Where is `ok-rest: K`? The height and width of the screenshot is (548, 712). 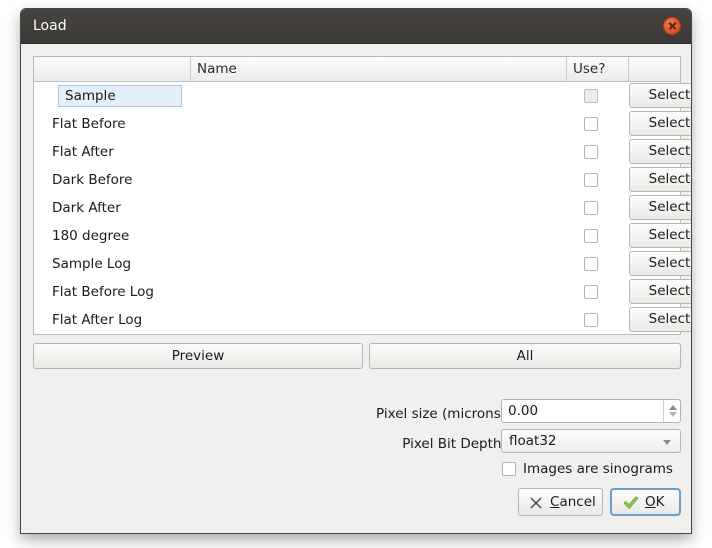 ok-rest: K is located at coordinates (660, 502).